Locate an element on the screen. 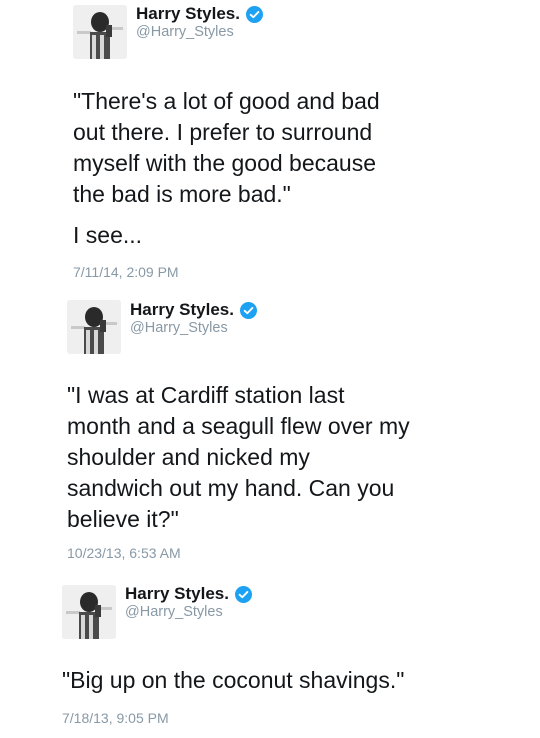 This screenshot has width=540, height=738. timestamp: 10/23/13, 6:53 AM is located at coordinates (124, 553).